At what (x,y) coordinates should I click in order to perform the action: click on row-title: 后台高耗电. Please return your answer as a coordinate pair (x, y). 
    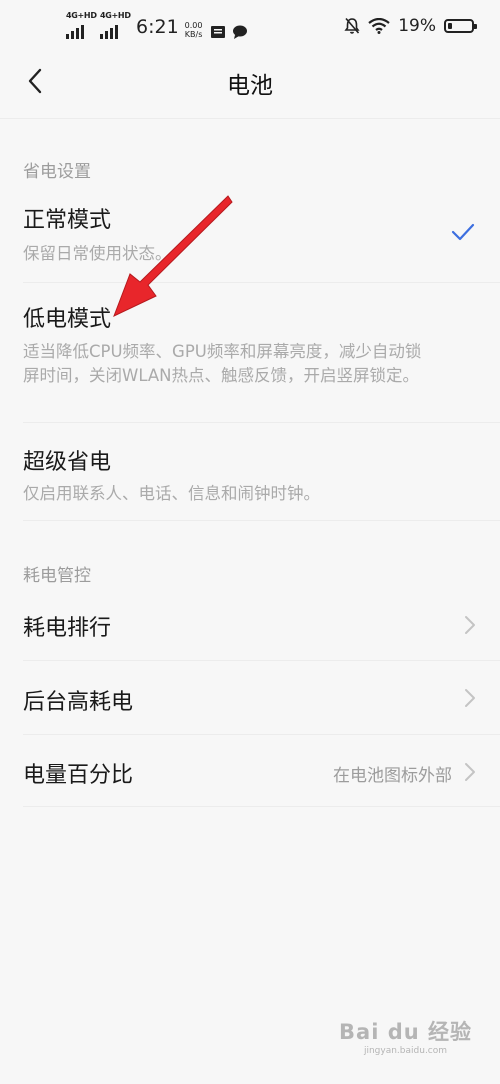
    Looking at the image, I should click on (78, 702).